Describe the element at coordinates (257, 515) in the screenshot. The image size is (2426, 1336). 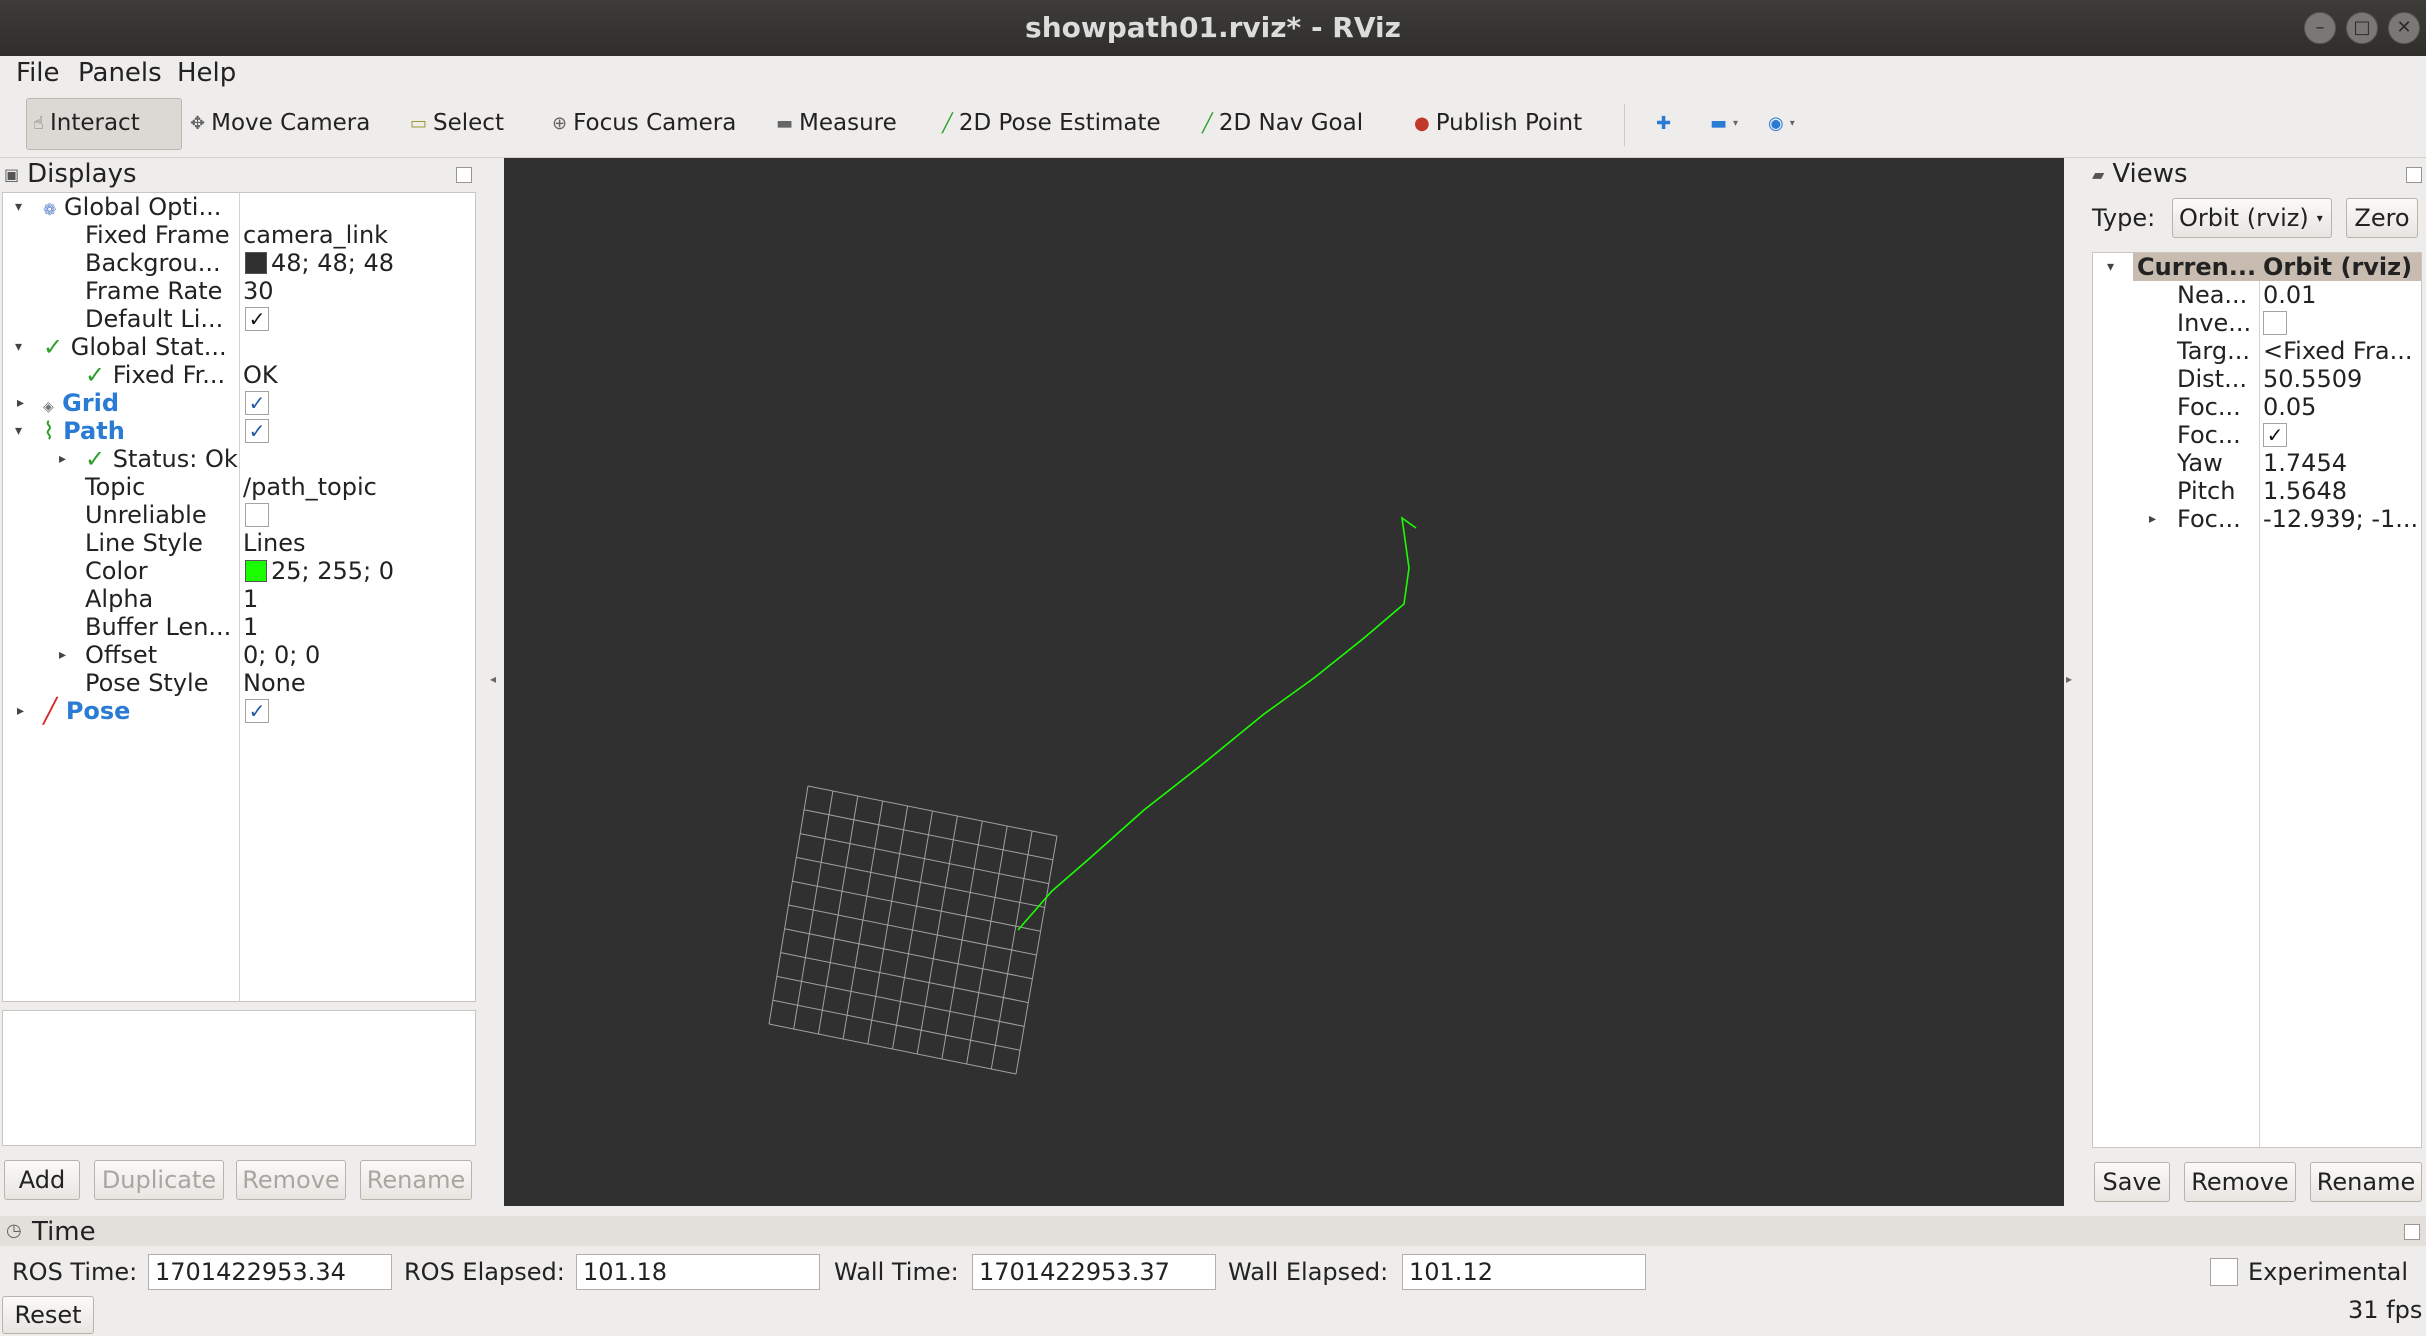
I see `unreliable-checkbox` at that location.